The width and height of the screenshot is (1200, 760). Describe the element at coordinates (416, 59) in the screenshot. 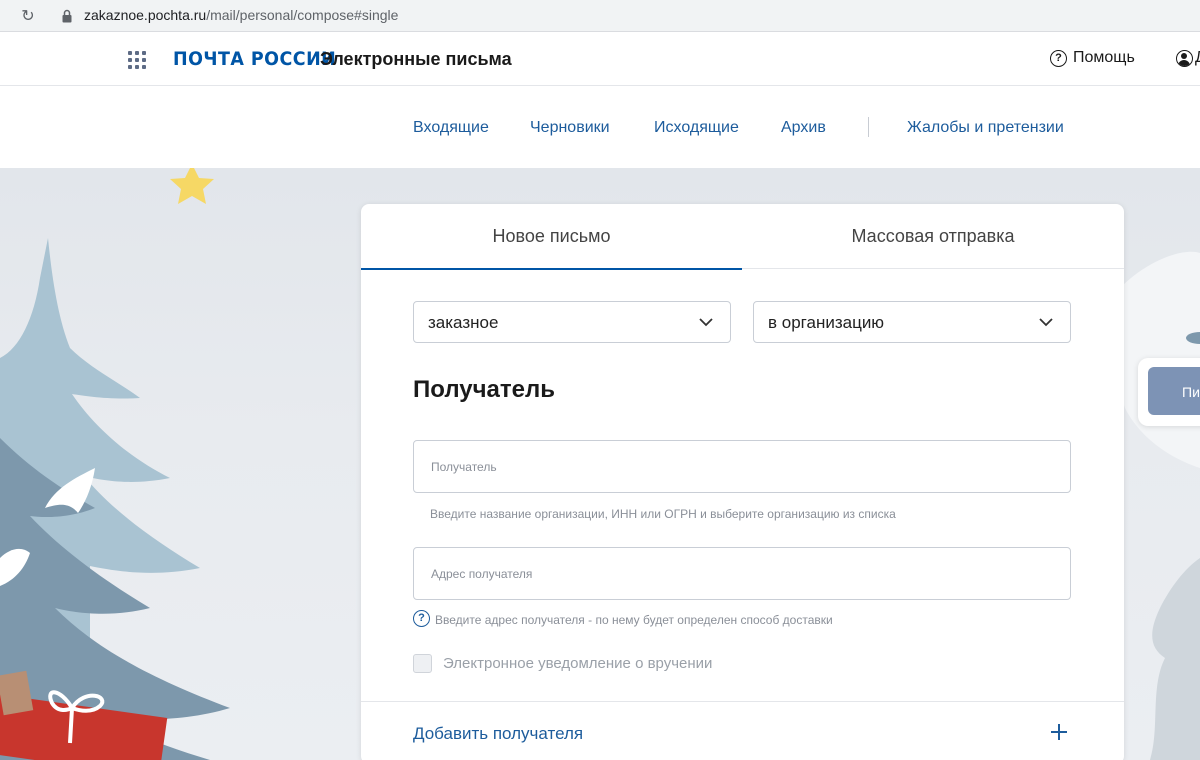

I see `service-title: Электронные письма` at that location.